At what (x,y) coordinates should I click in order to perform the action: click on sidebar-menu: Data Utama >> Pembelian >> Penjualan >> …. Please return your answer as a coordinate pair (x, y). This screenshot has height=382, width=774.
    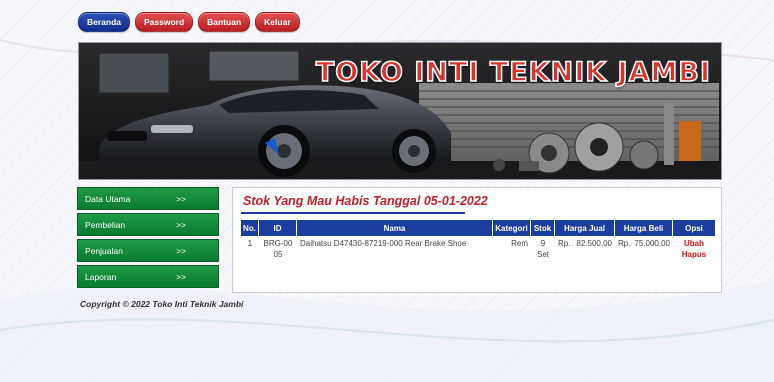
    Looking at the image, I should click on (148, 239).